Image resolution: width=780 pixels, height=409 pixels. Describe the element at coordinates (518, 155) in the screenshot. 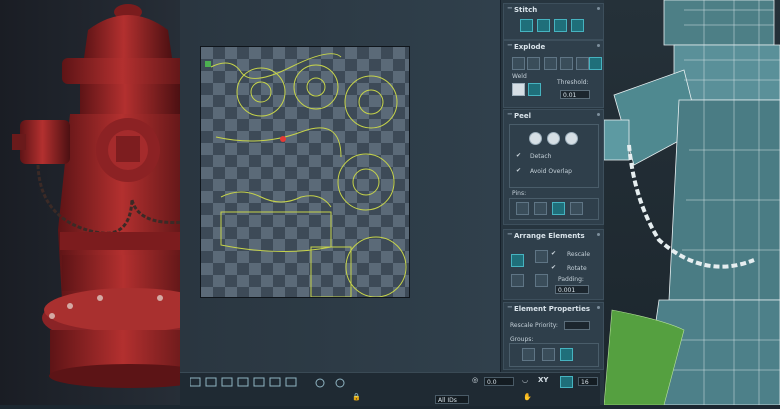

I see `detach-checkbox: ✔` at that location.